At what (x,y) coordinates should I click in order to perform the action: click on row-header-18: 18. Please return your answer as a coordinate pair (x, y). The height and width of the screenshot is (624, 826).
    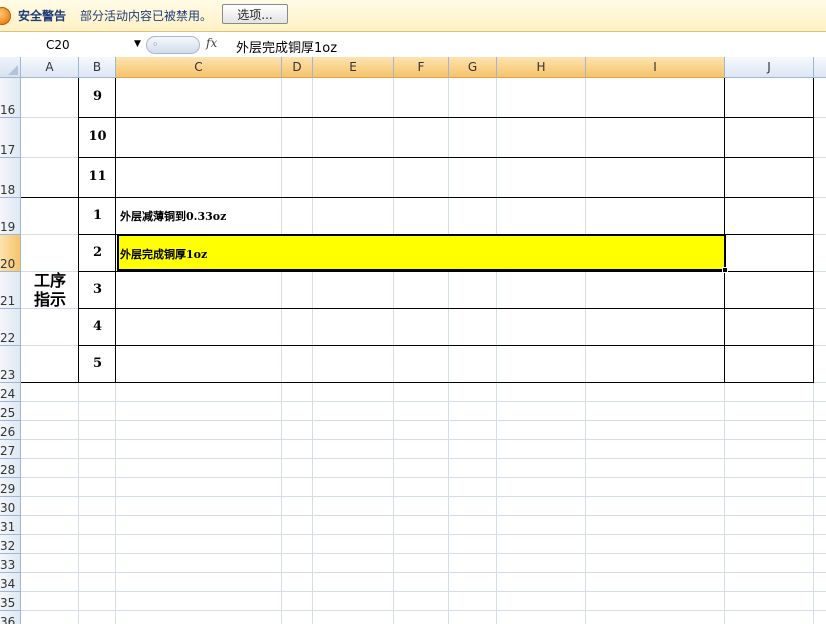
    Looking at the image, I should click on (10, 178).